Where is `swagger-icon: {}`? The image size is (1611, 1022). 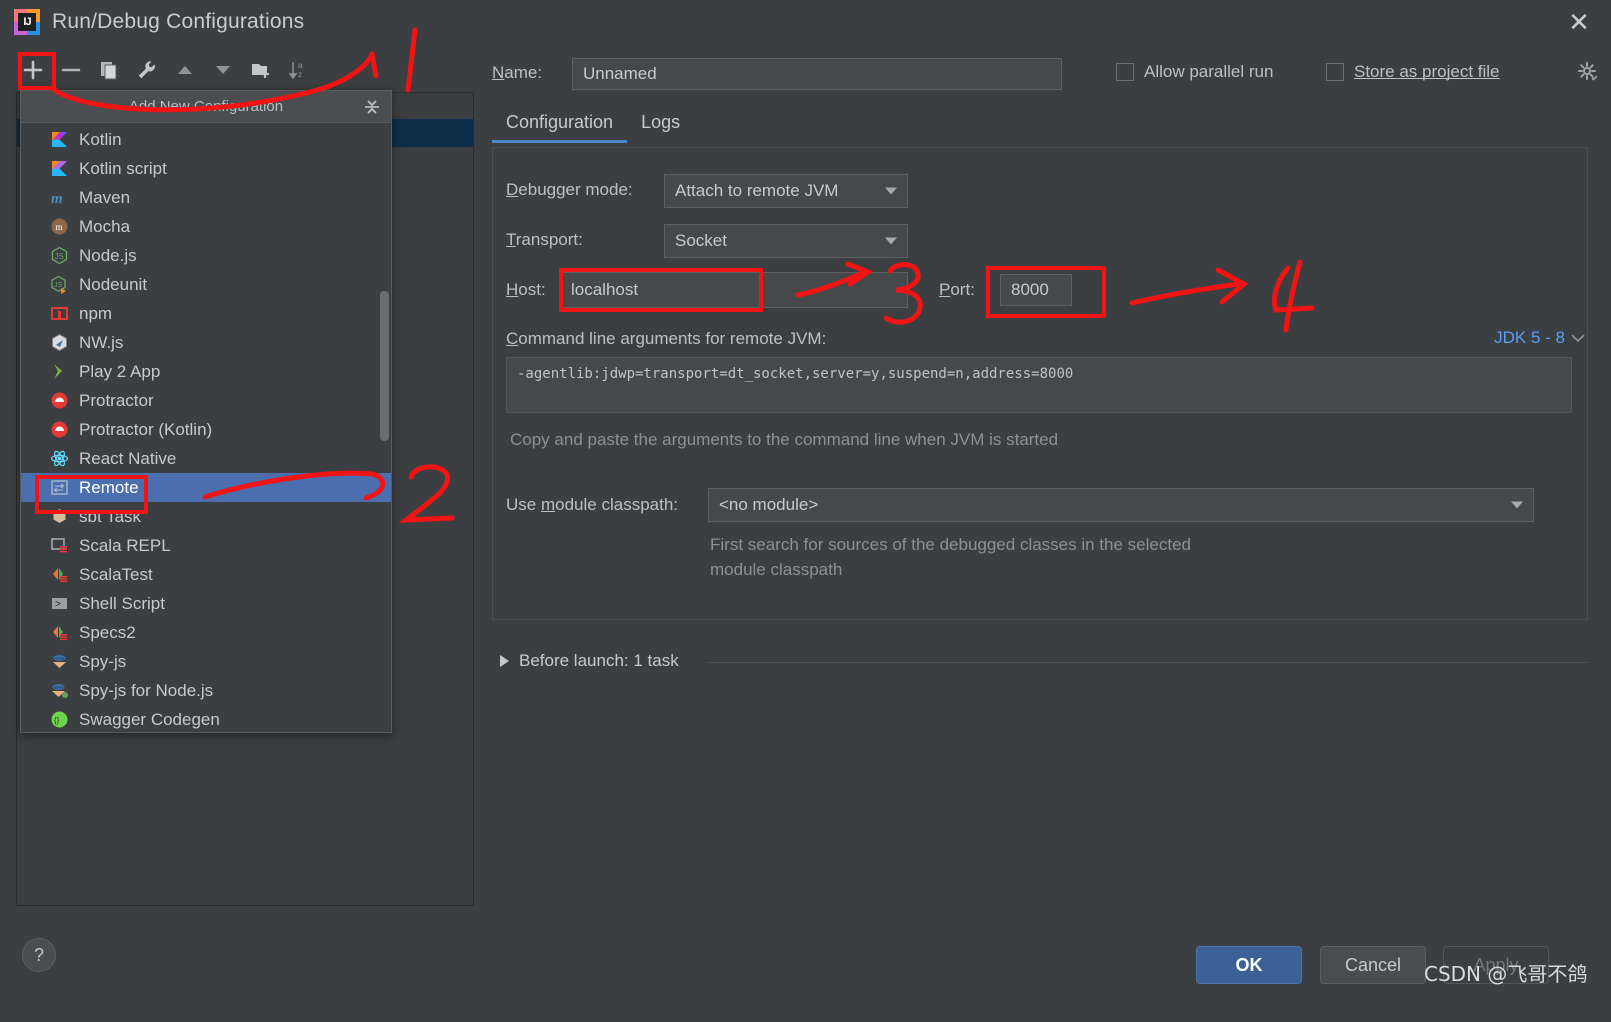 swagger-icon: {} is located at coordinates (59, 720).